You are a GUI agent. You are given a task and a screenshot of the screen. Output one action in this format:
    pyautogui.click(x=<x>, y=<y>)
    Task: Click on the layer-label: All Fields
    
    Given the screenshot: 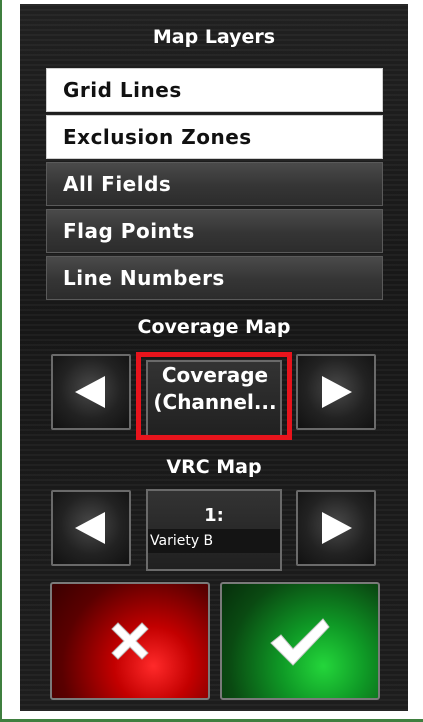 What is the action you would take?
    pyautogui.click(x=117, y=184)
    